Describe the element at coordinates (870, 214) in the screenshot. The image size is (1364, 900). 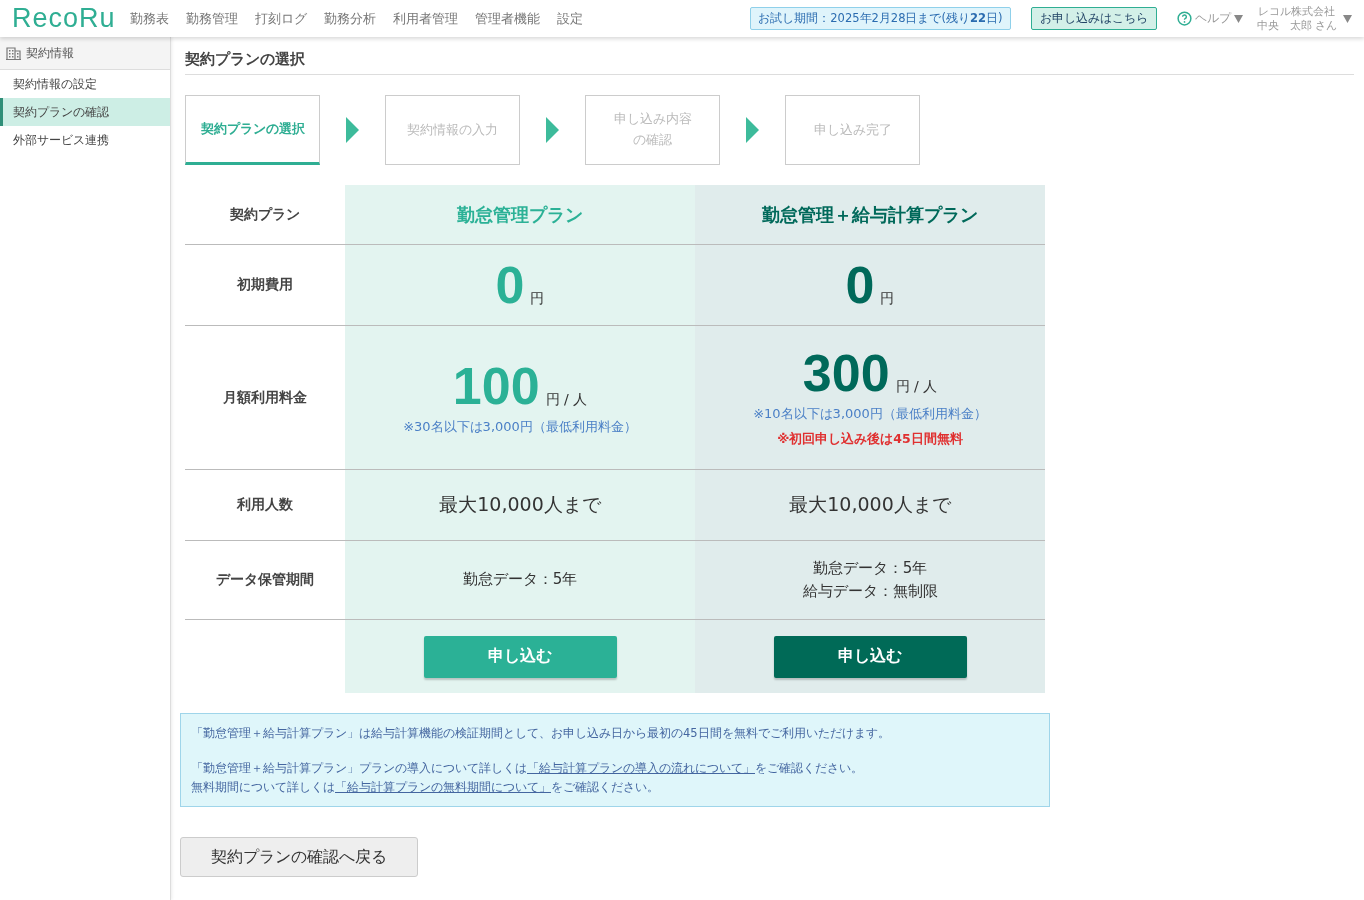
I see `plan-name: 勤怠管理＋給与計算プラン` at that location.